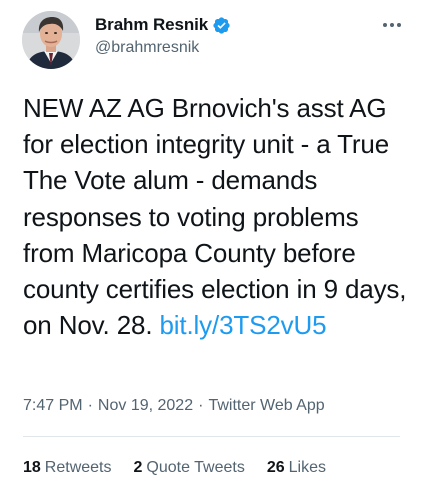 This screenshot has width=423, height=500. Describe the element at coordinates (275, 467) in the screenshot. I see `likes-count: 26` at that location.